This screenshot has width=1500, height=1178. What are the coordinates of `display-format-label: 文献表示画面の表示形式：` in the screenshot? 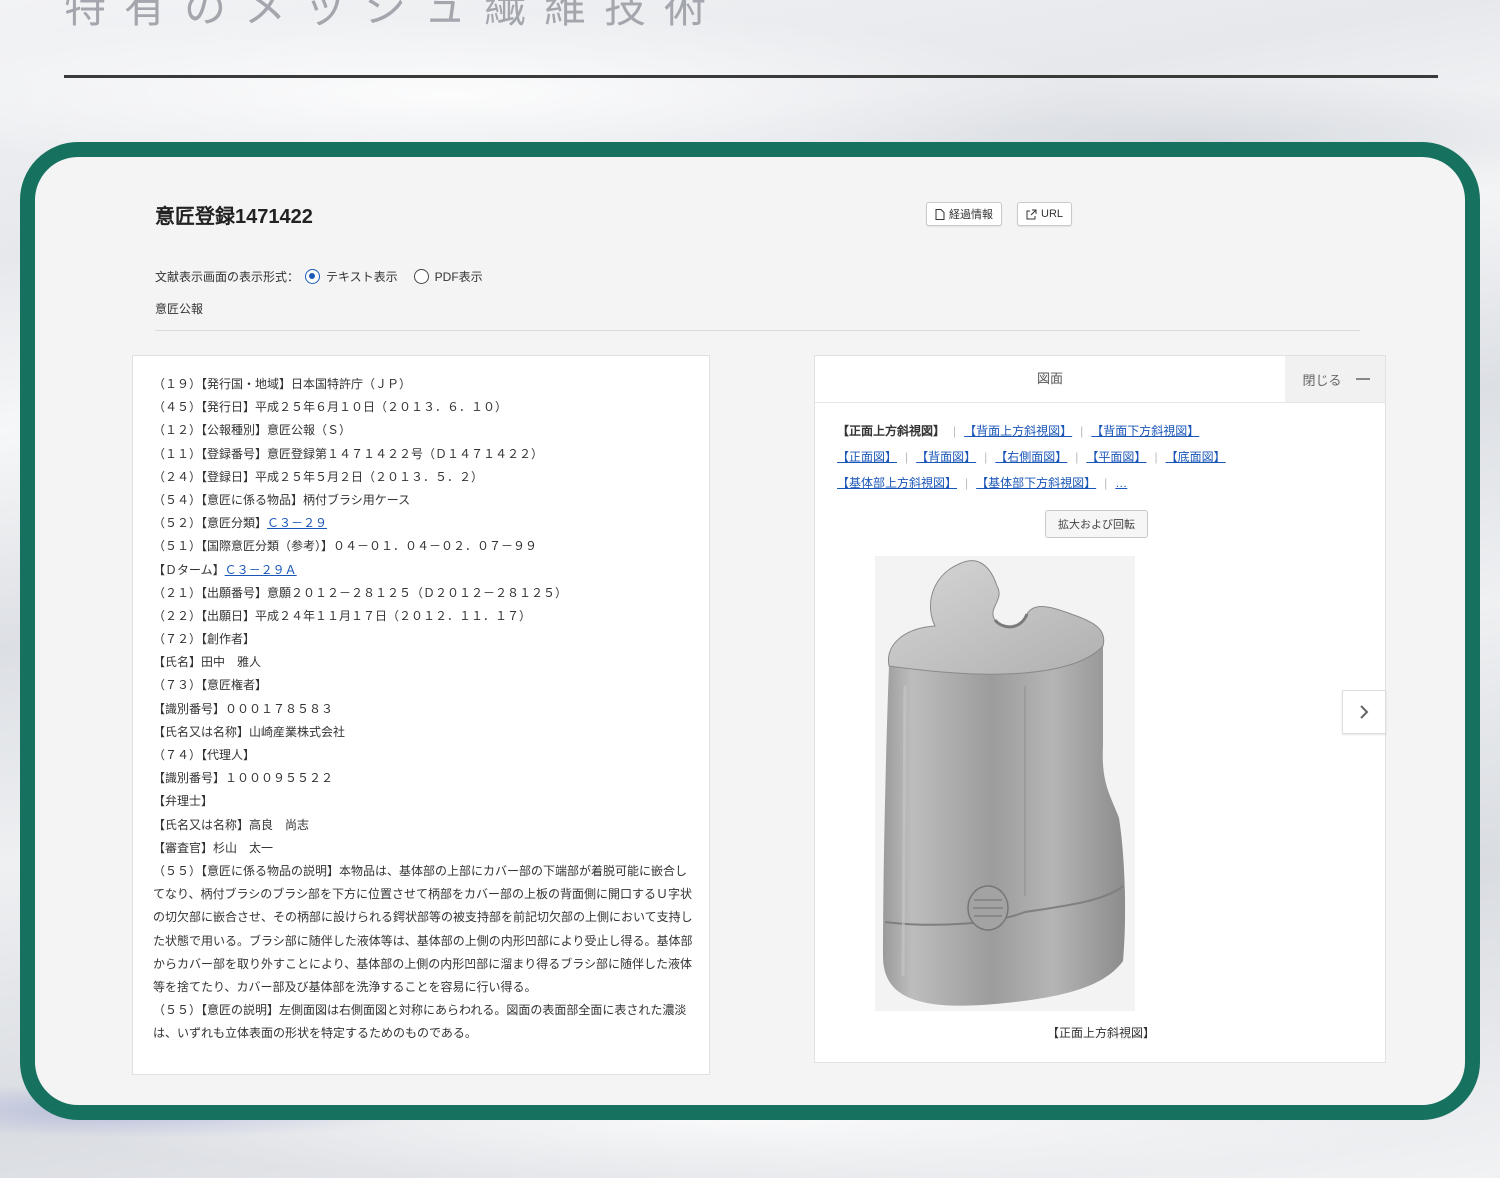 It's located at (227, 277).